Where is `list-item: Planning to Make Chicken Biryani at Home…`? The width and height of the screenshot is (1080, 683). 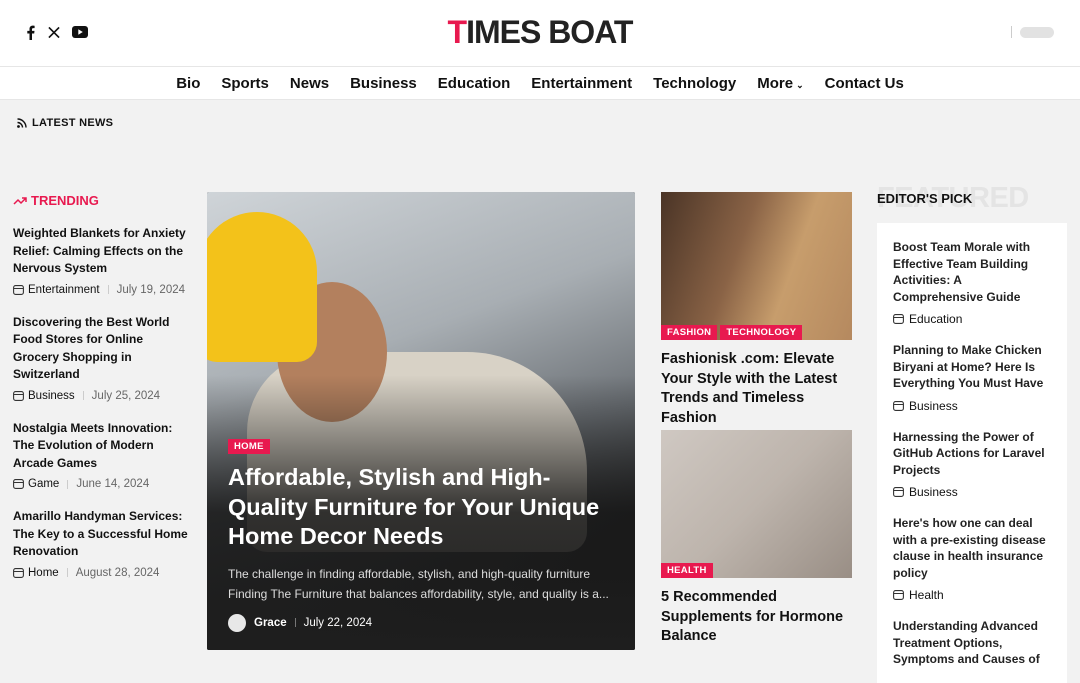
list-item: Planning to Make Chicken Biryani at Home… is located at coordinates (972, 369).